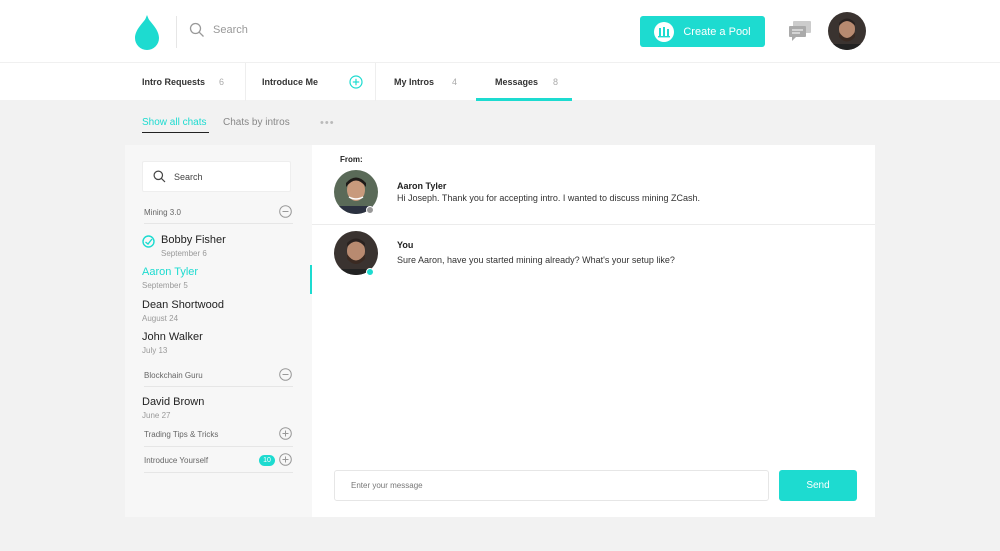  I want to click on create-pool-button: Create a Pool, so click(702, 31).